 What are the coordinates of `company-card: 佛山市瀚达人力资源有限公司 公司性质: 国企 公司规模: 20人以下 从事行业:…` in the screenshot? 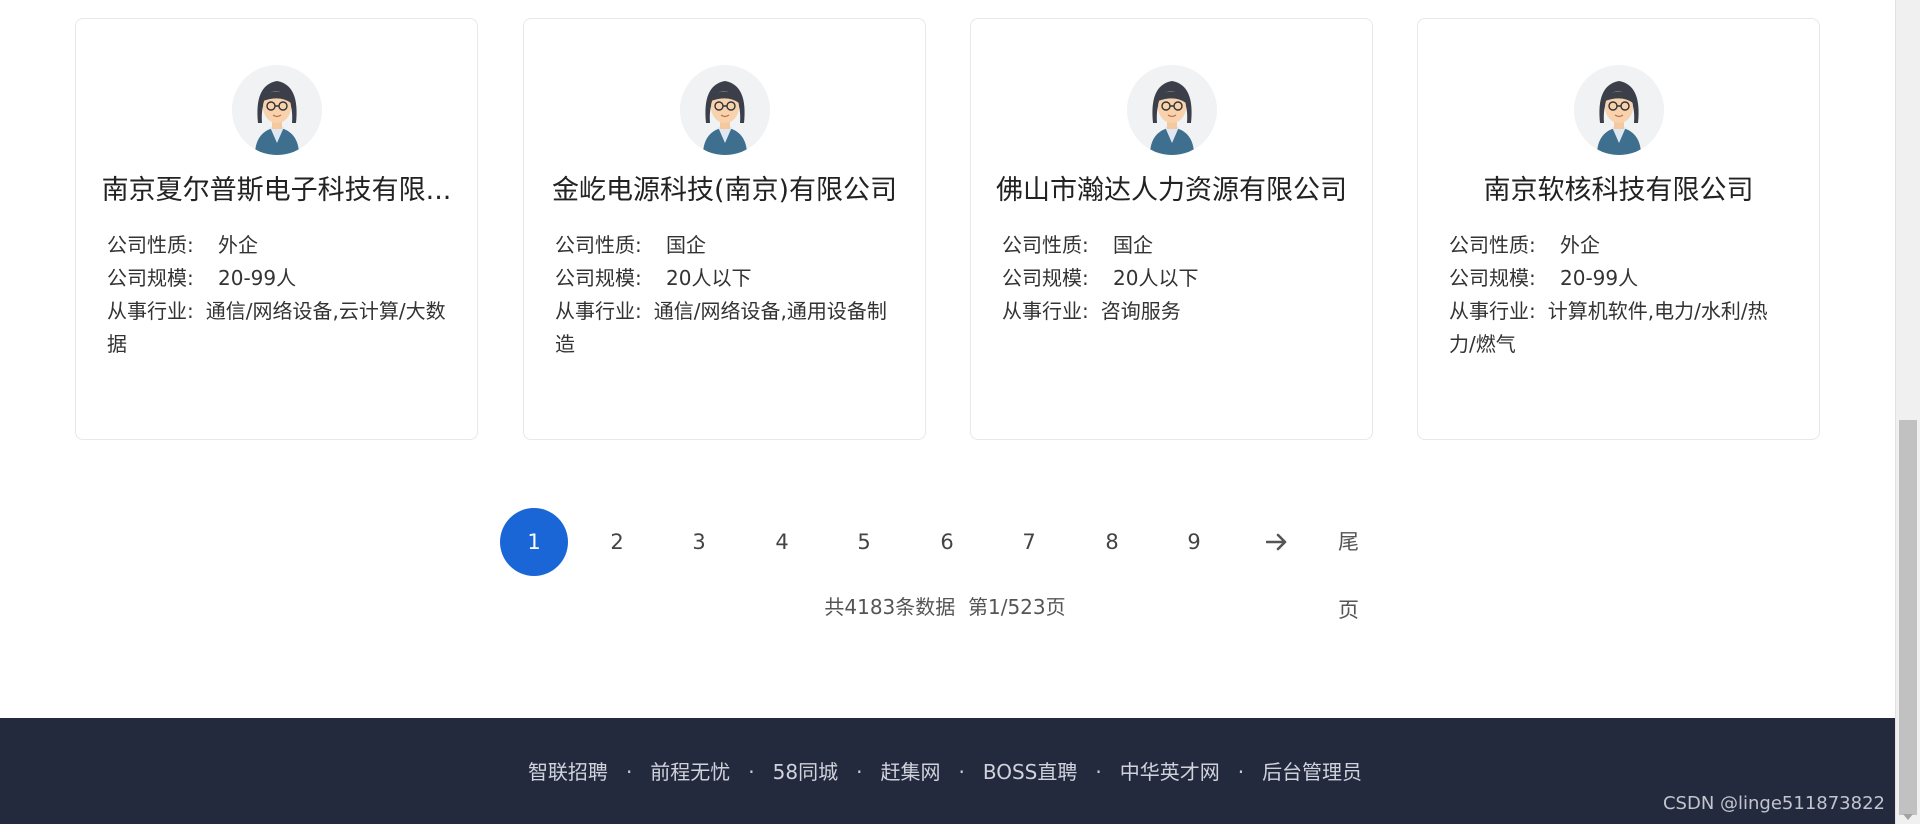 It's located at (1171, 229).